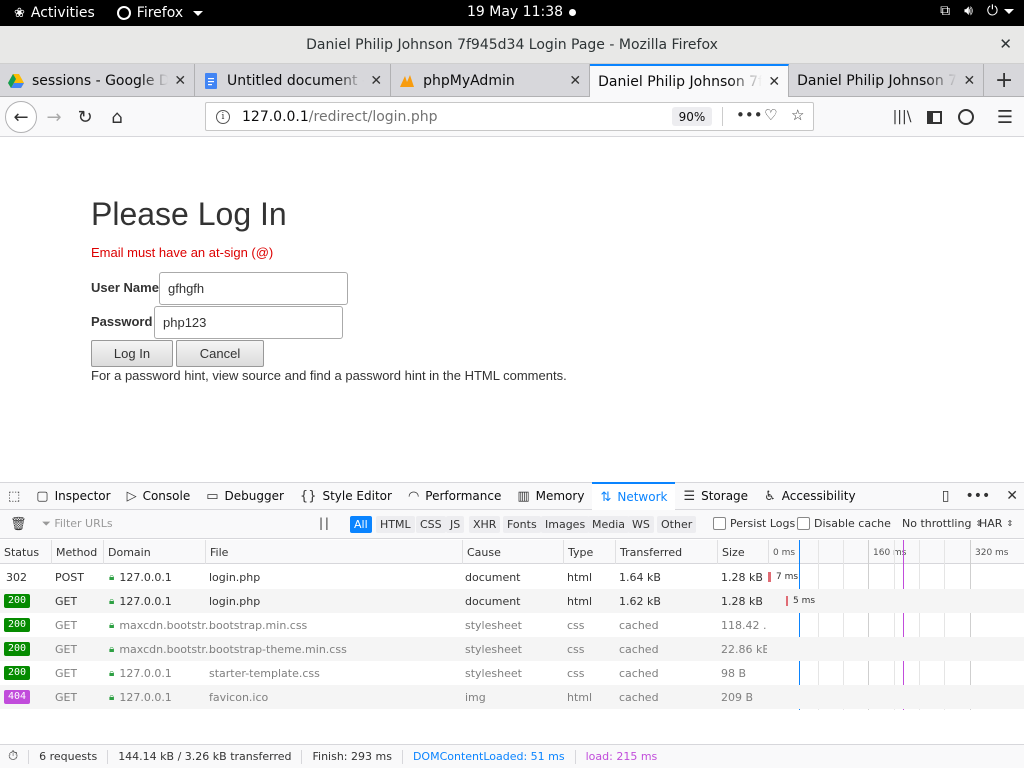 The width and height of the screenshot is (1024, 768). Describe the element at coordinates (749, 115) in the screenshot. I see `page-actions-icon: •••` at that location.